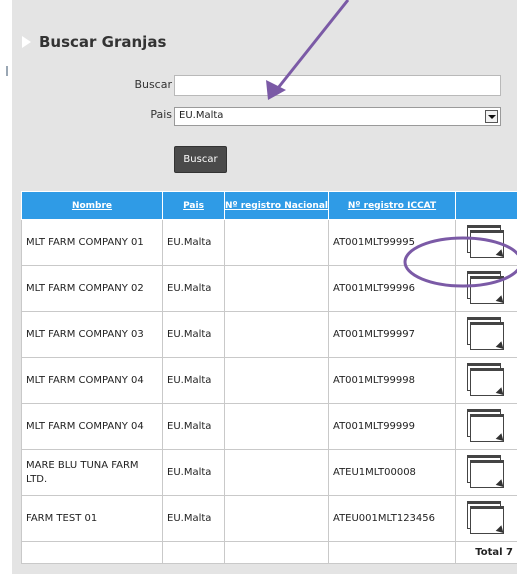  I want to click on table-row: MLT FARM COMPANY 03 EU.Malta AT001MLT99997, so click(269, 334).